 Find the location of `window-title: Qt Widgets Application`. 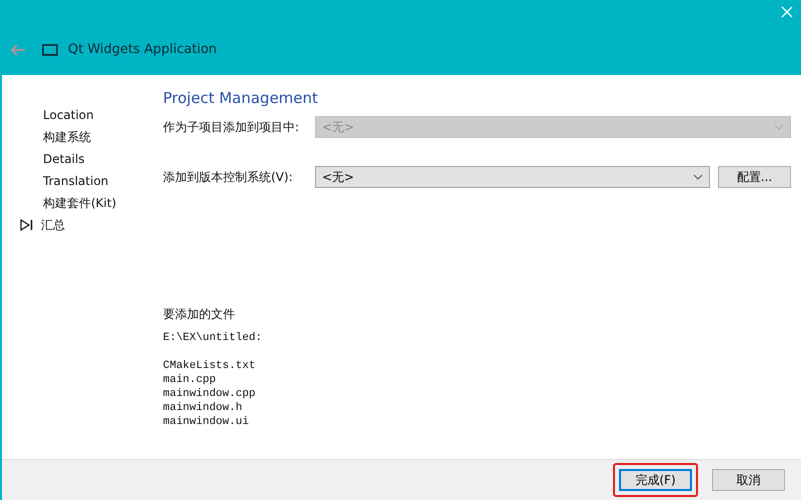

window-title: Qt Widgets Application is located at coordinates (142, 49).